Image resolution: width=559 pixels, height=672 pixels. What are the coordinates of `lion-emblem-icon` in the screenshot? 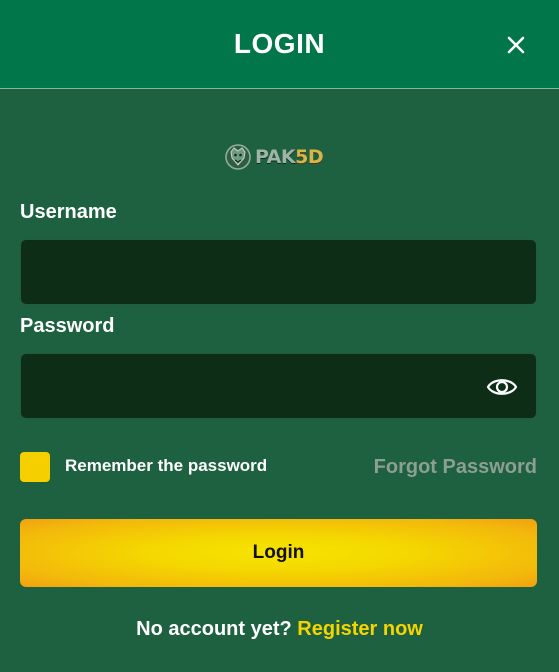 It's located at (238, 157).